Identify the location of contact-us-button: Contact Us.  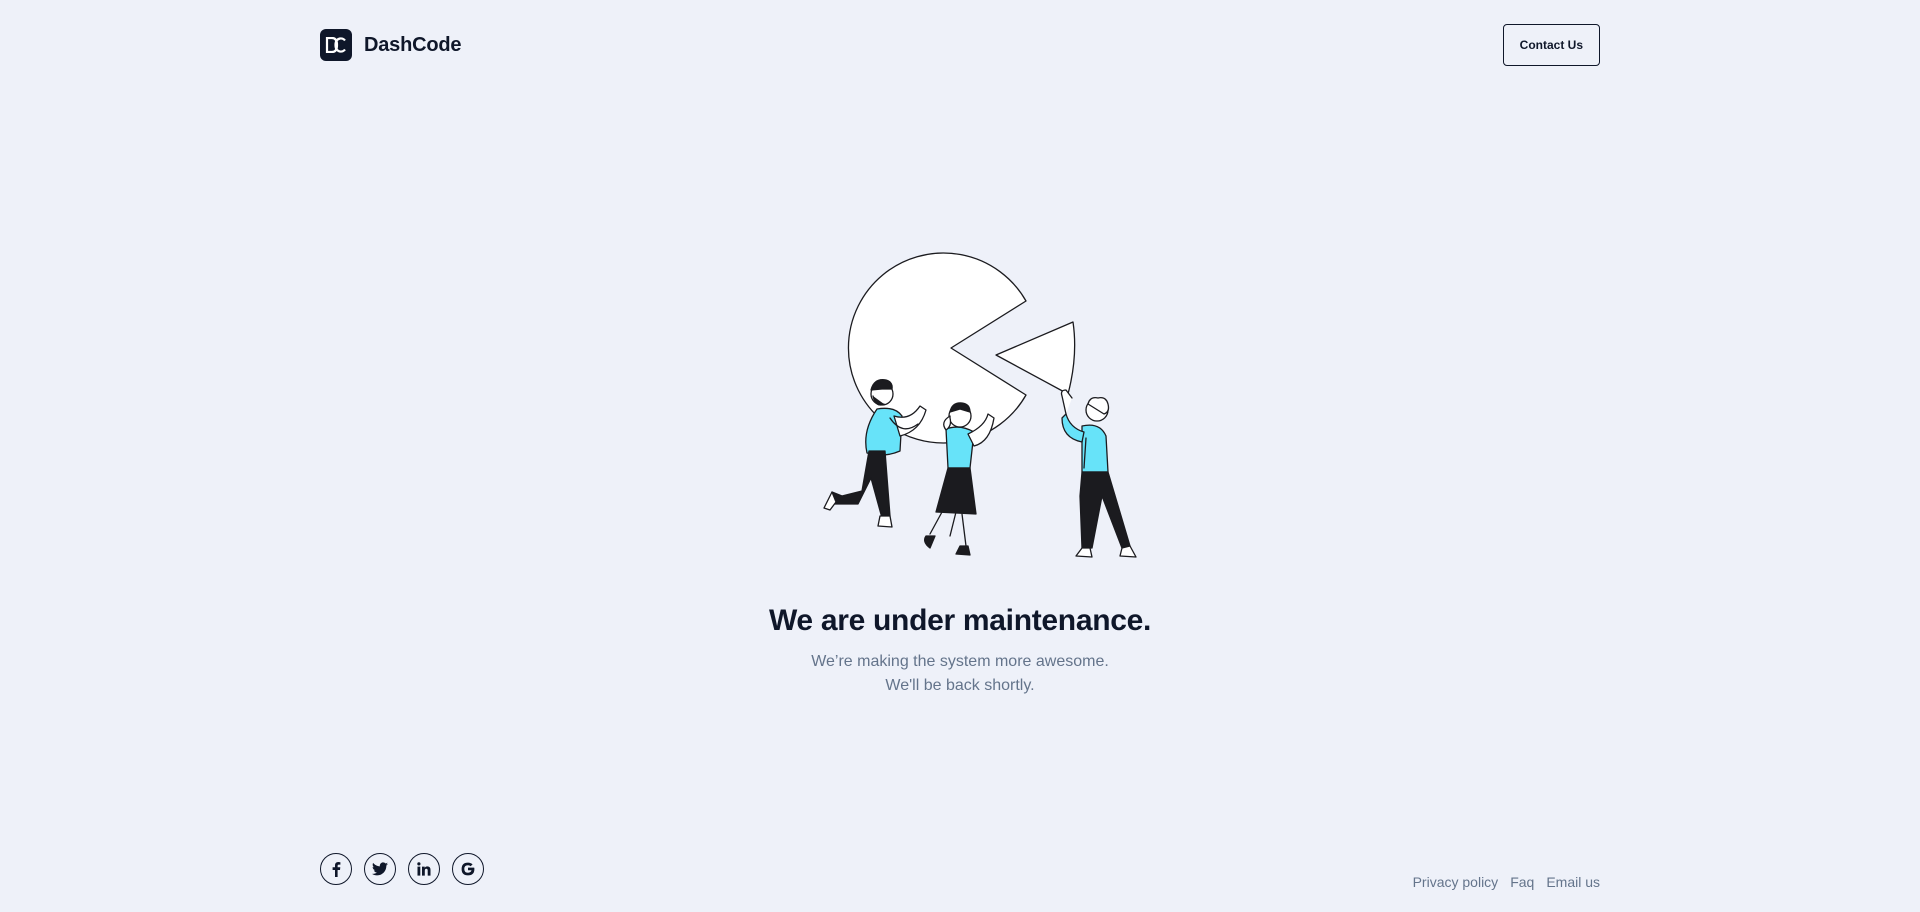
(1551, 45).